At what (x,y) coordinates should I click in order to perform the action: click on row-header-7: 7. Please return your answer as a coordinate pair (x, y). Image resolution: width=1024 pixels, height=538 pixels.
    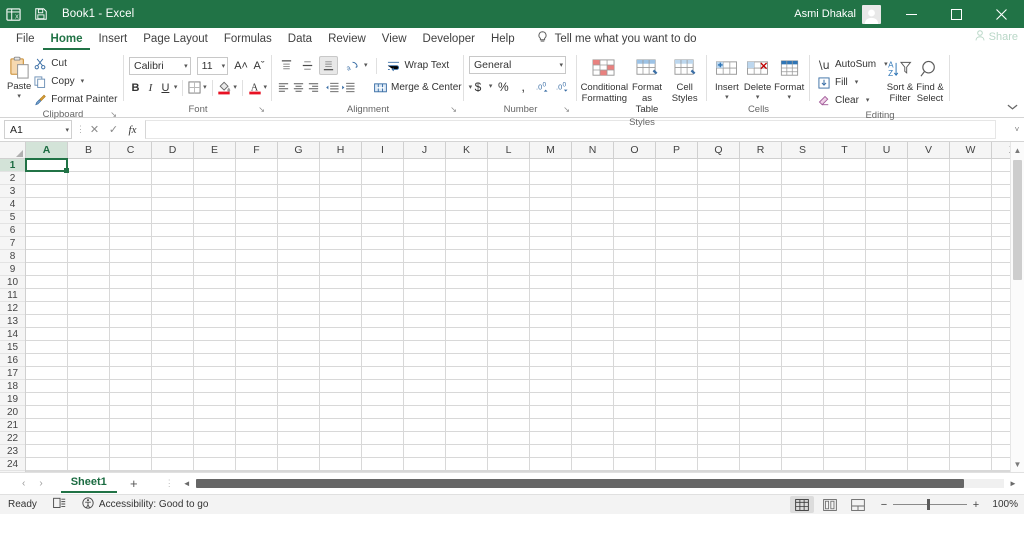
    Looking at the image, I should click on (12, 243).